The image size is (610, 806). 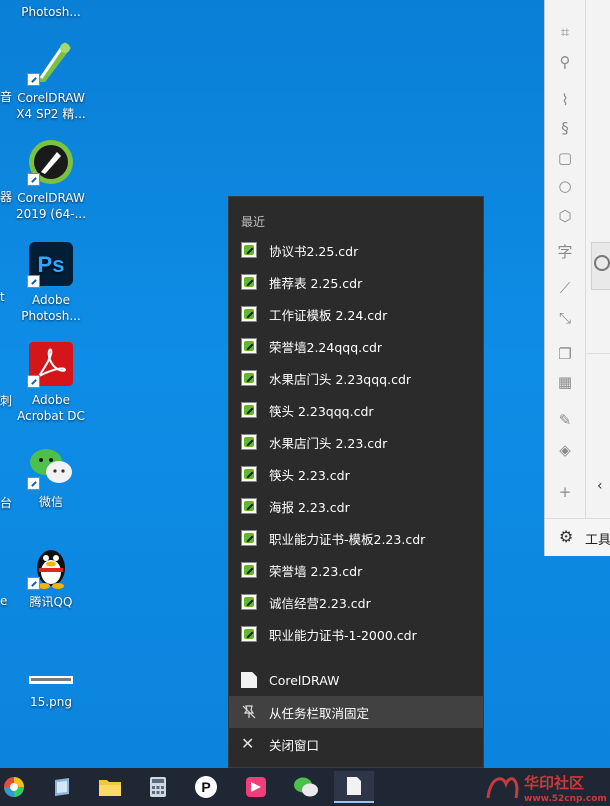 I want to click on coreldraw-2019-icon, so click(x=51, y=162).